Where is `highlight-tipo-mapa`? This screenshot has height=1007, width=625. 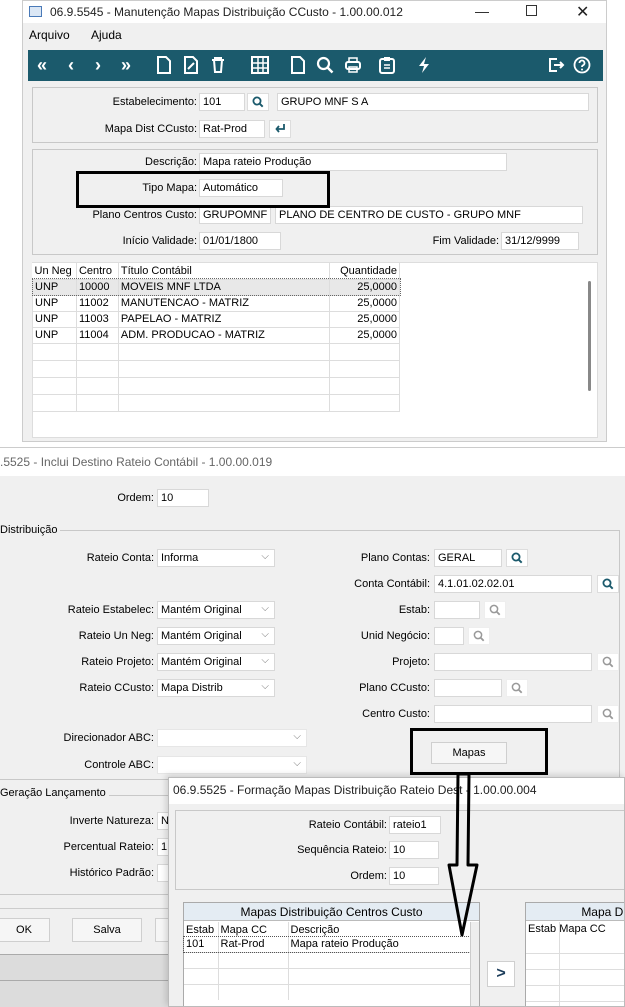 highlight-tipo-mapa is located at coordinates (203, 189).